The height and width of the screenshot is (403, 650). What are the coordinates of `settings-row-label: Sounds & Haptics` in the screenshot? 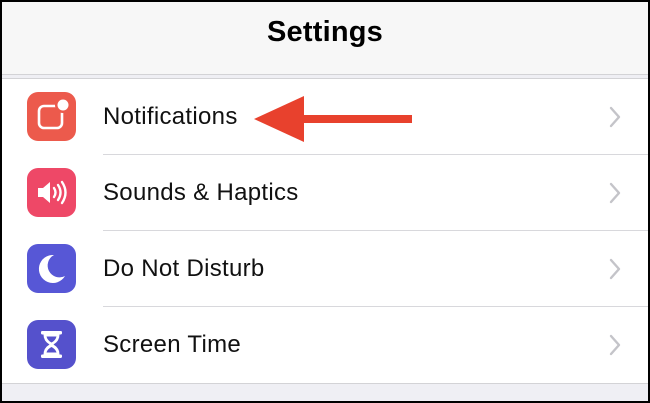 It's located at (201, 192).